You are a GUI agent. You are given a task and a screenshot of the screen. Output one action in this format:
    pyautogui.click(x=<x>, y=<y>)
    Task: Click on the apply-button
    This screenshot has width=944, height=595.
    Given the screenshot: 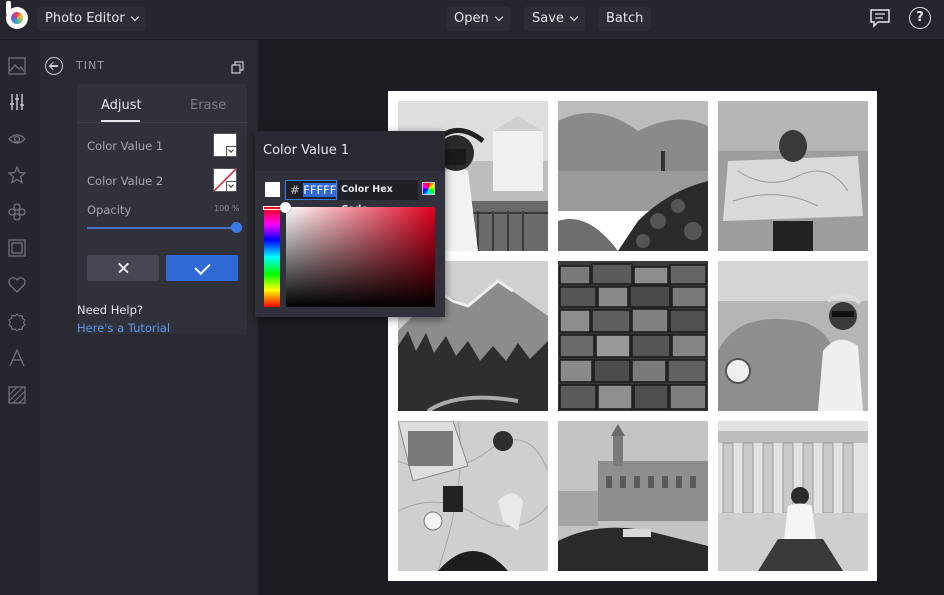 What is the action you would take?
    pyautogui.click(x=202, y=268)
    